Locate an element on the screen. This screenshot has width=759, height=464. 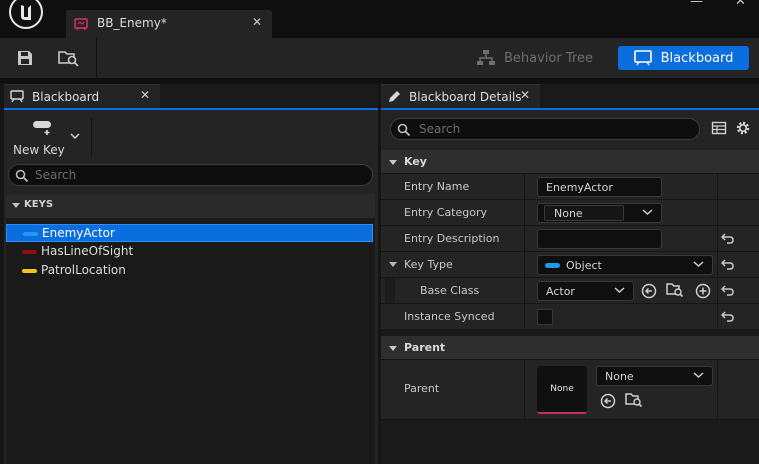
key-type-value: Object is located at coordinates (584, 265).